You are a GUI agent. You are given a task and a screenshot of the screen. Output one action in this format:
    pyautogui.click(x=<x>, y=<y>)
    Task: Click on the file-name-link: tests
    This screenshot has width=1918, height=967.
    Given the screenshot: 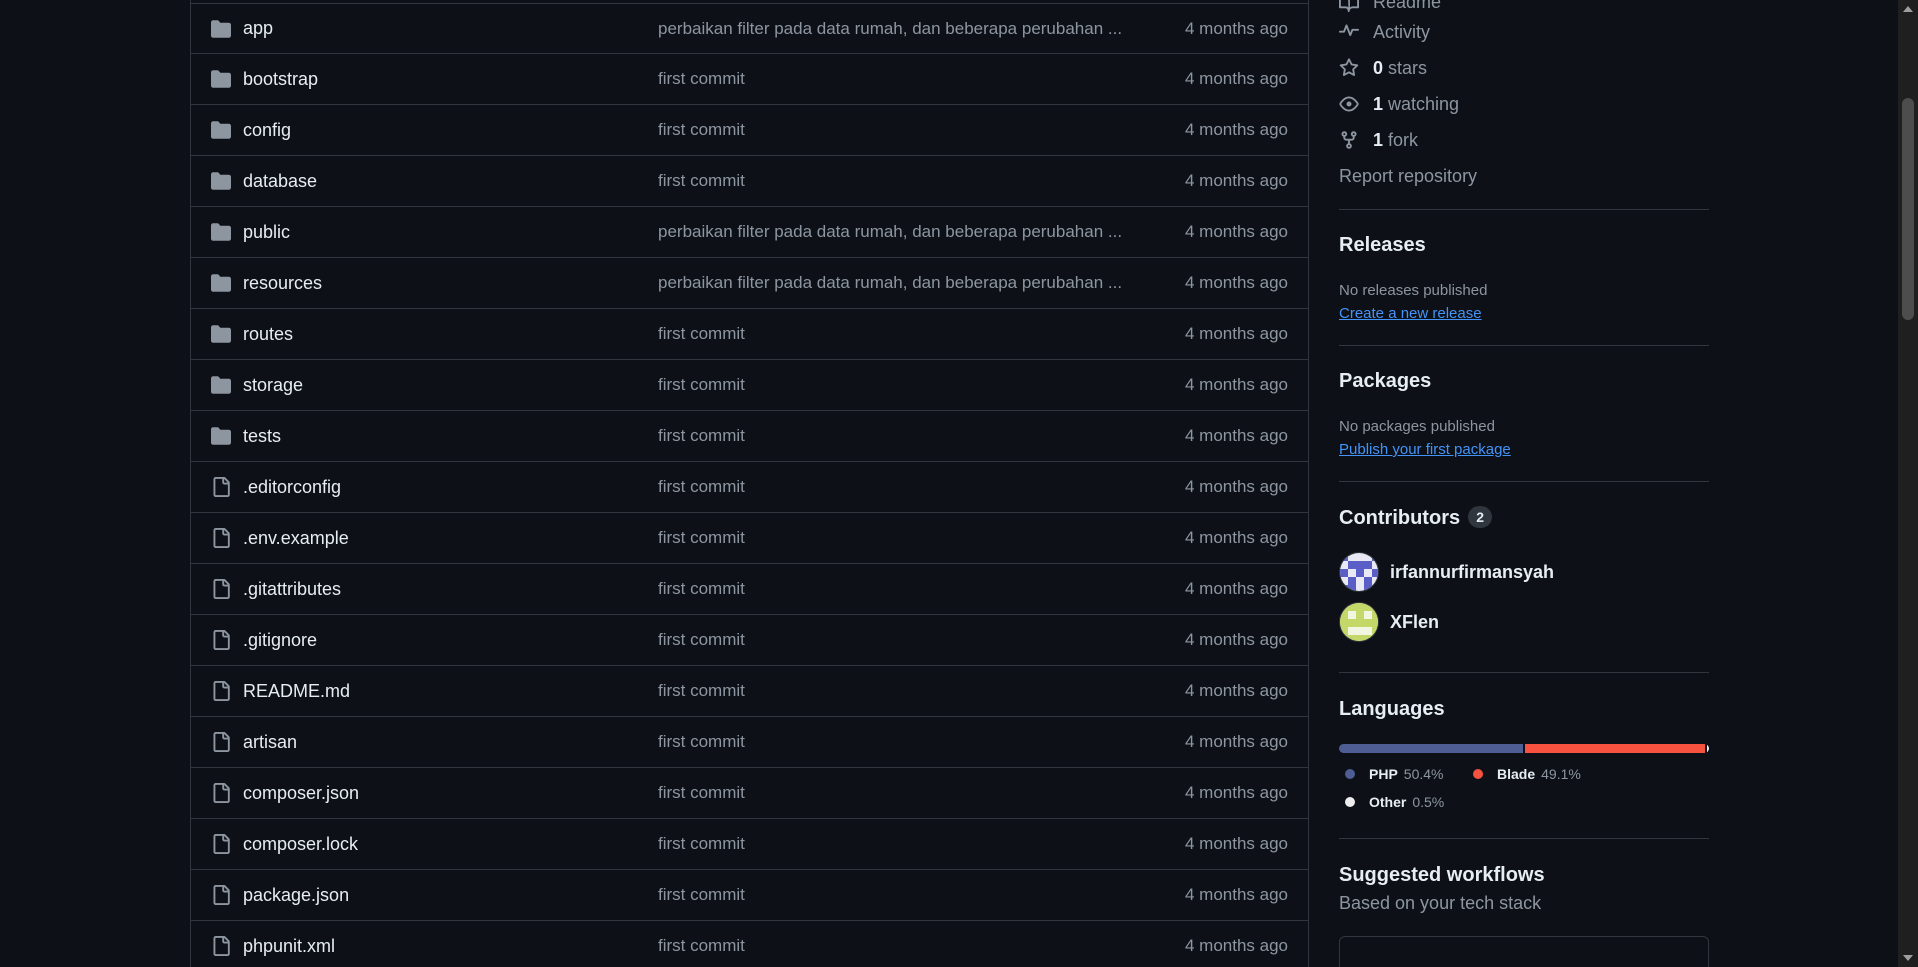 What is the action you would take?
    pyautogui.click(x=262, y=436)
    